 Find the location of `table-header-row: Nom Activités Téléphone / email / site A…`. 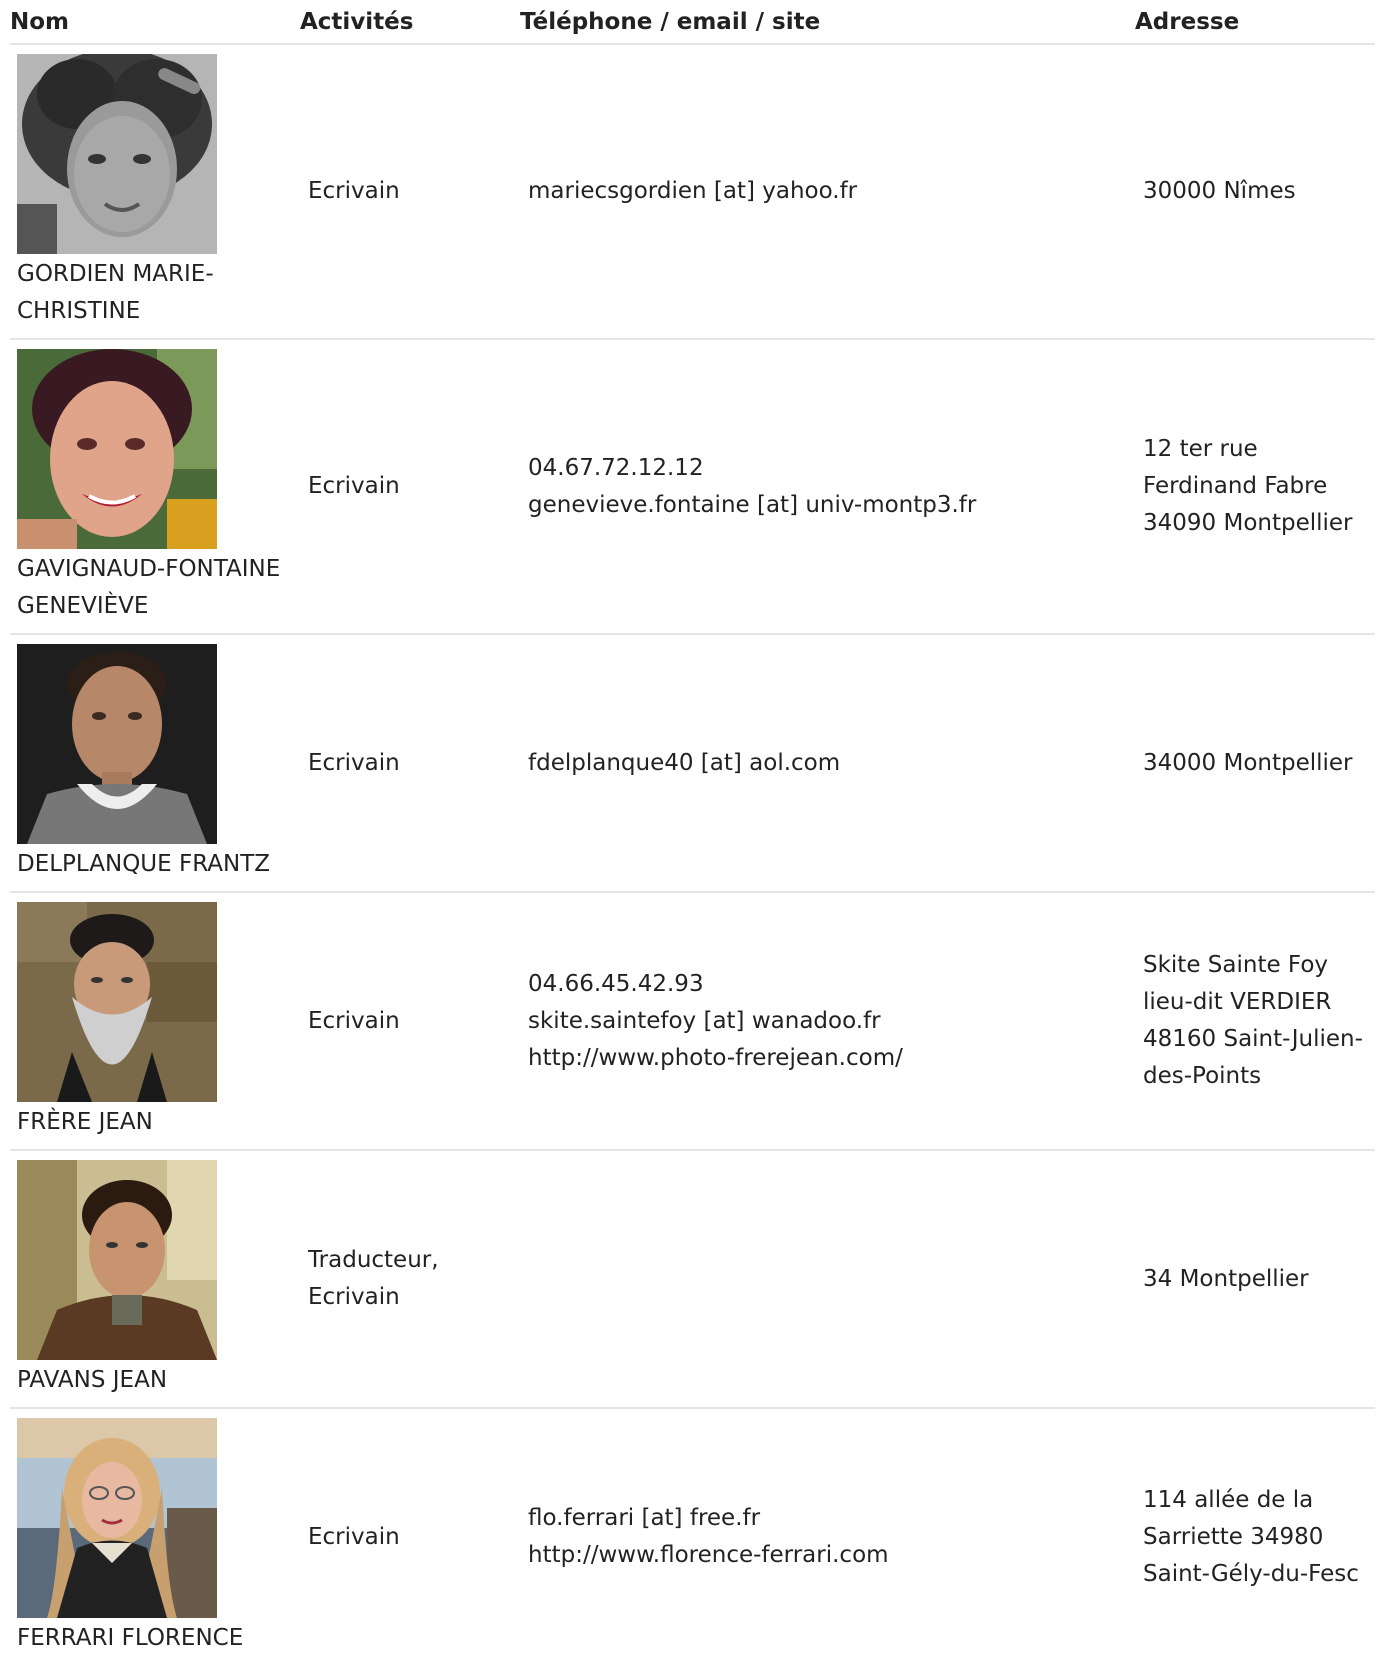

table-header-row: Nom Activités Téléphone / email / site A… is located at coordinates (692, 22).